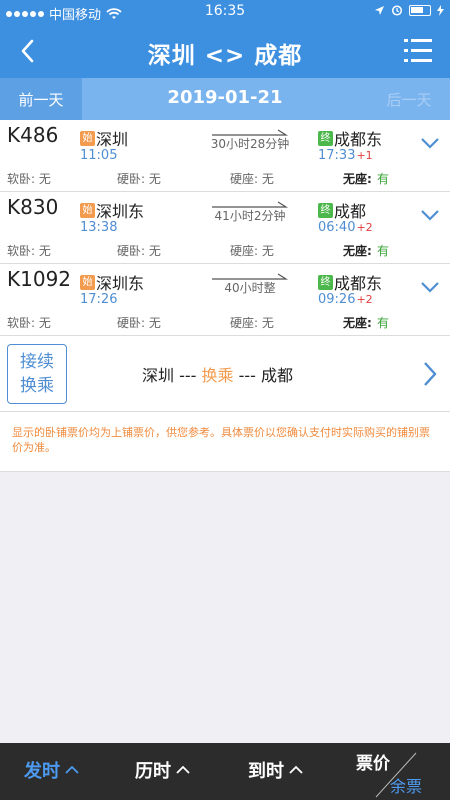 The width and height of the screenshot is (450, 800). I want to click on arrival-time: 17:33+1, so click(345, 155).